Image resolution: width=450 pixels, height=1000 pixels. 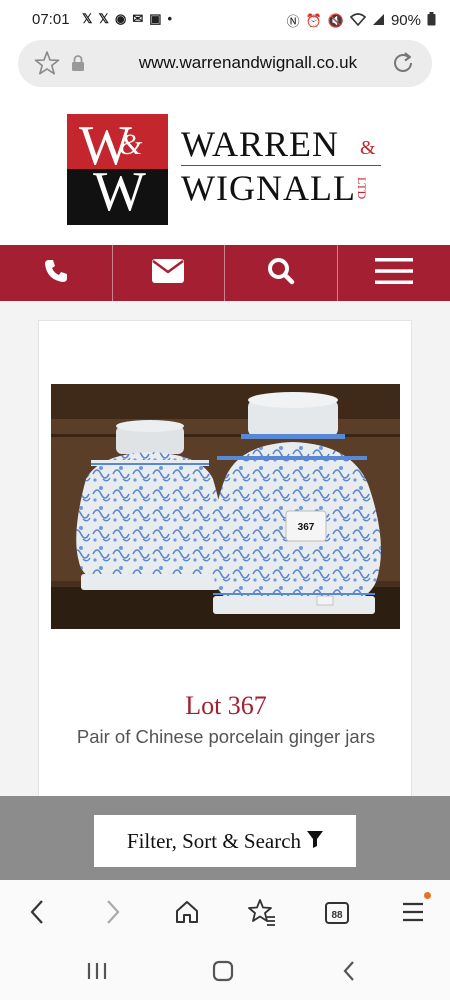 What do you see at coordinates (306, 527) in the screenshot?
I see `lot-tag-number: 367` at bounding box center [306, 527].